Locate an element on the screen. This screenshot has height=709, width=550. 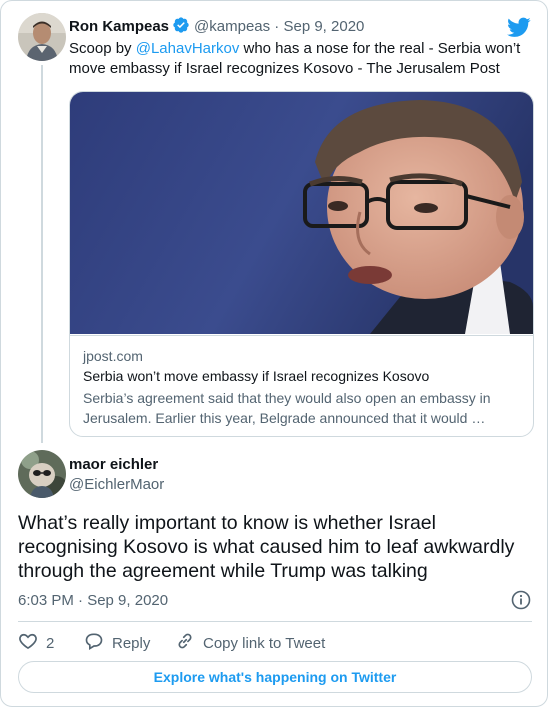
mention-link: @LahavHarkov is located at coordinates (188, 48).